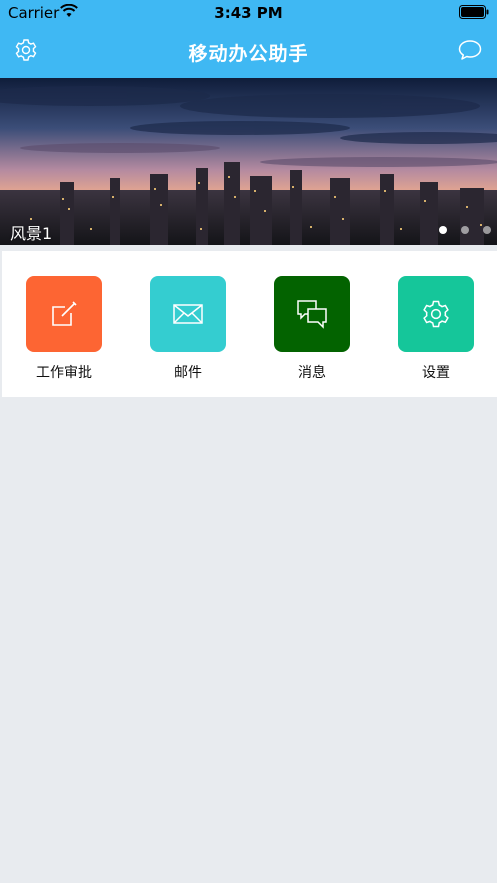  Describe the element at coordinates (248, 54) in the screenshot. I see `page-title: 移动办公助手` at that location.